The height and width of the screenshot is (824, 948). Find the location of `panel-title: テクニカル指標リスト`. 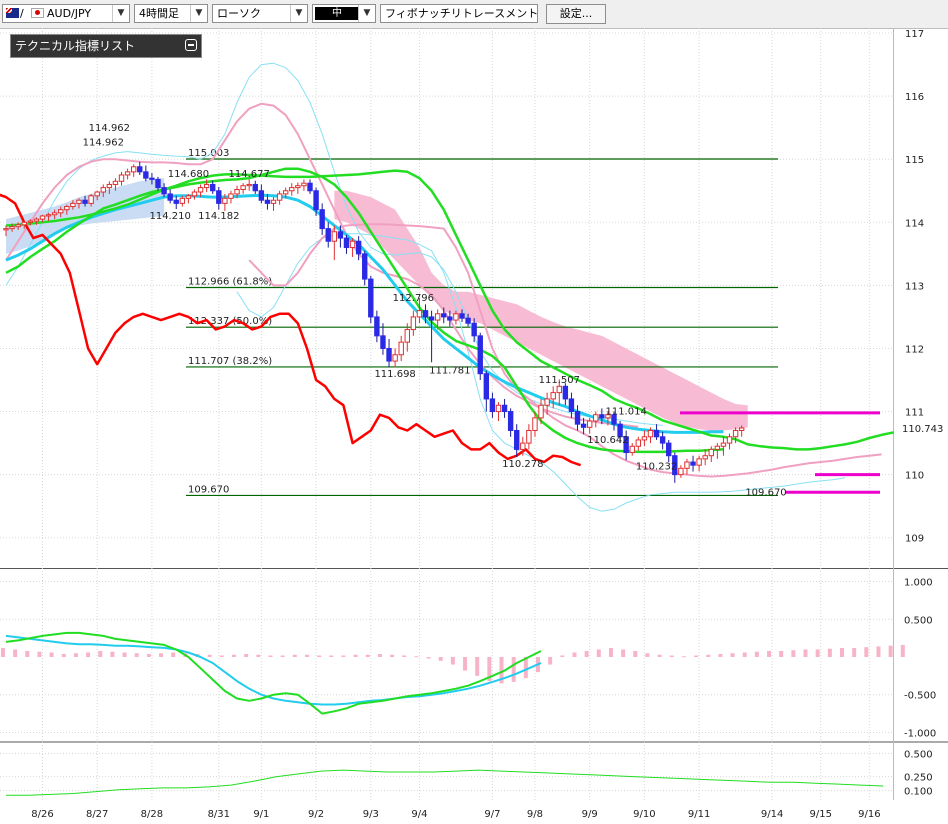

panel-title: テクニカル指標リスト is located at coordinates (75, 46).